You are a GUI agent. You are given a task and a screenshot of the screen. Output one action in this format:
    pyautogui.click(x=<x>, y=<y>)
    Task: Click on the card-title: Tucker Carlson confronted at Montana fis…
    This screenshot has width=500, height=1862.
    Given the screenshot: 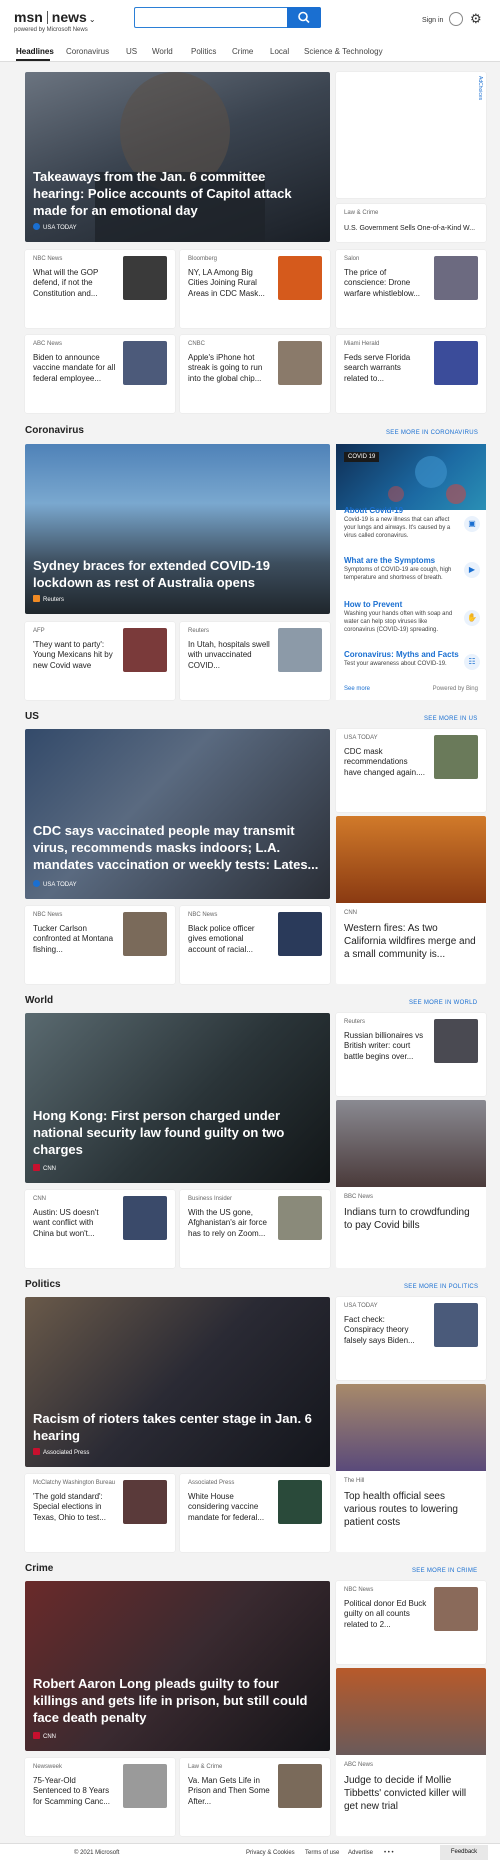 What is the action you would take?
    pyautogui.click(x=74, y=939)
    